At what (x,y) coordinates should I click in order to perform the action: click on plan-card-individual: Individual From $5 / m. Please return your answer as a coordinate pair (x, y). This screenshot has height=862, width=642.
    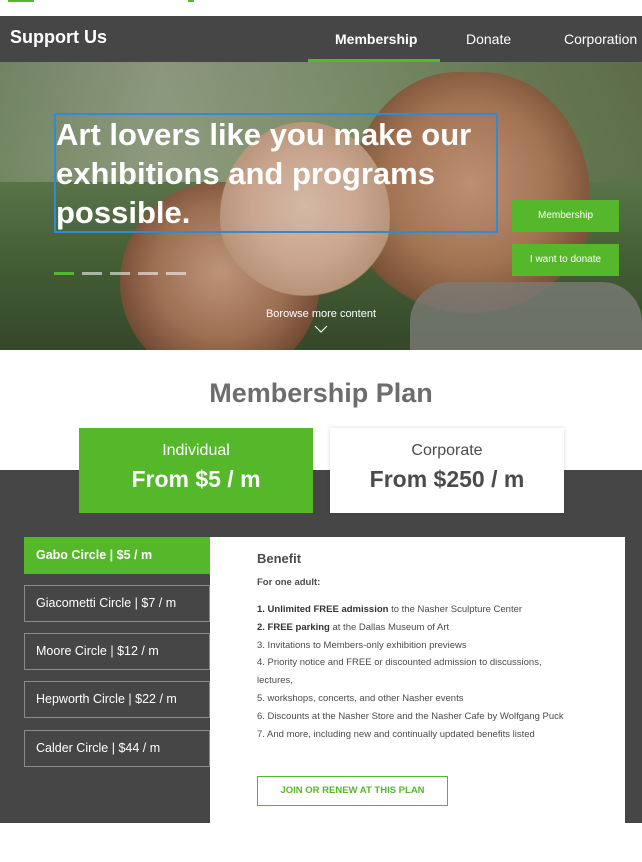
    Looking at the image, I should click on (196, 470).